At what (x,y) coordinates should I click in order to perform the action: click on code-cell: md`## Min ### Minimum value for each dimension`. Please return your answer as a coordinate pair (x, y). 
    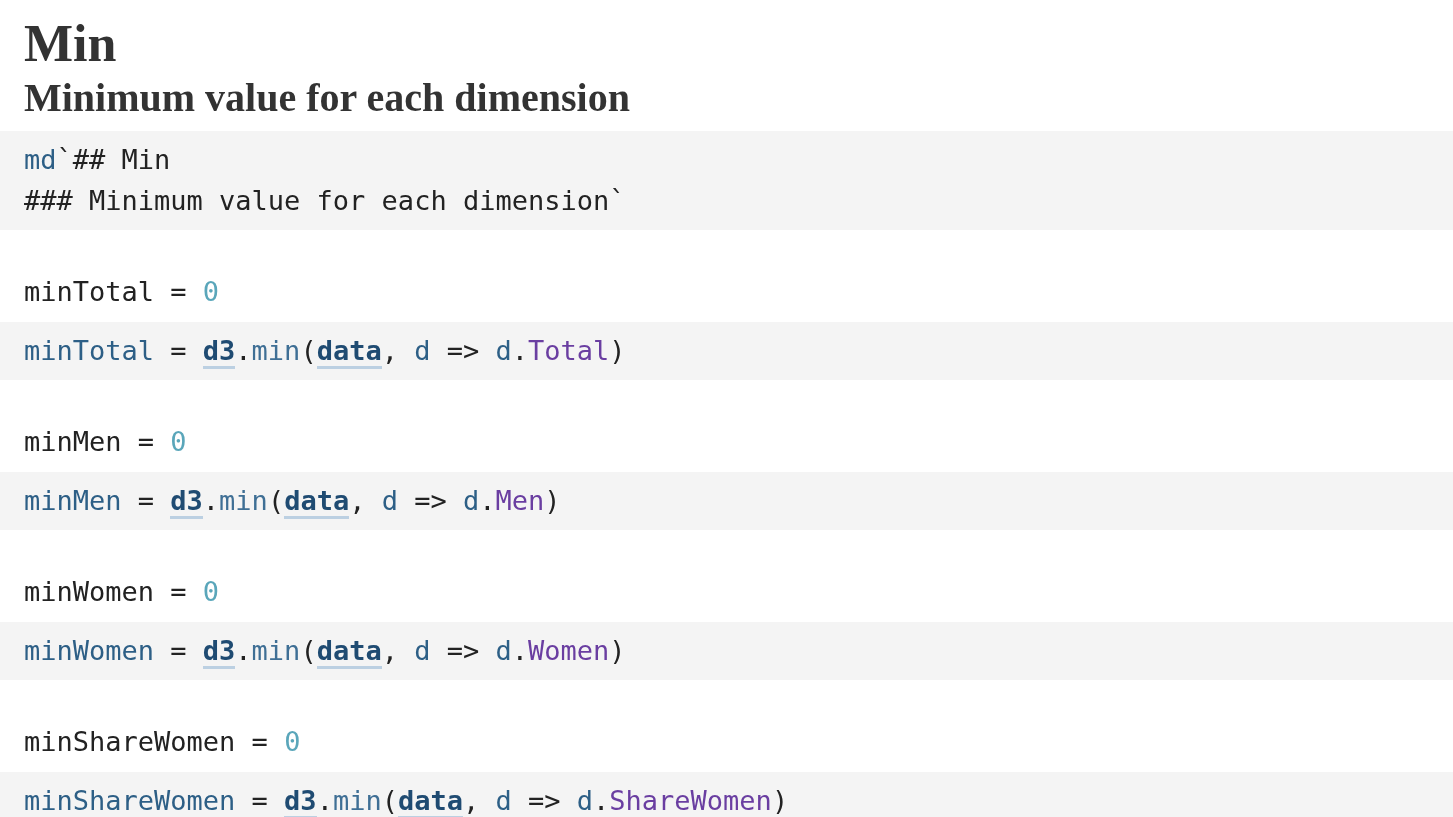
    Looking at the image, I should click on (726, 180).